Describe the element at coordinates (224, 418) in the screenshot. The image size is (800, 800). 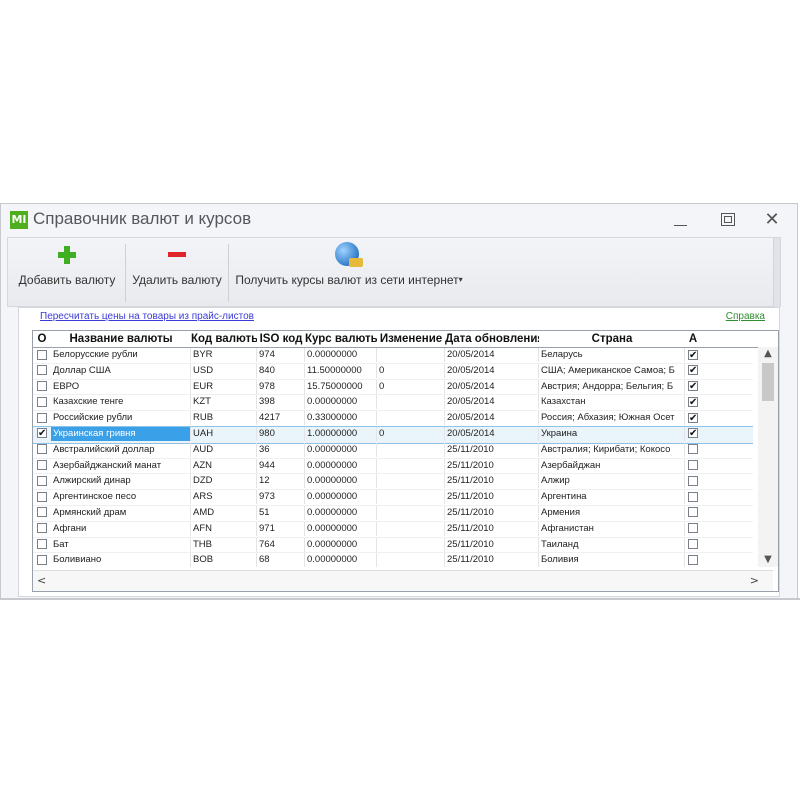
I see `cell-code: RUB` at that location.